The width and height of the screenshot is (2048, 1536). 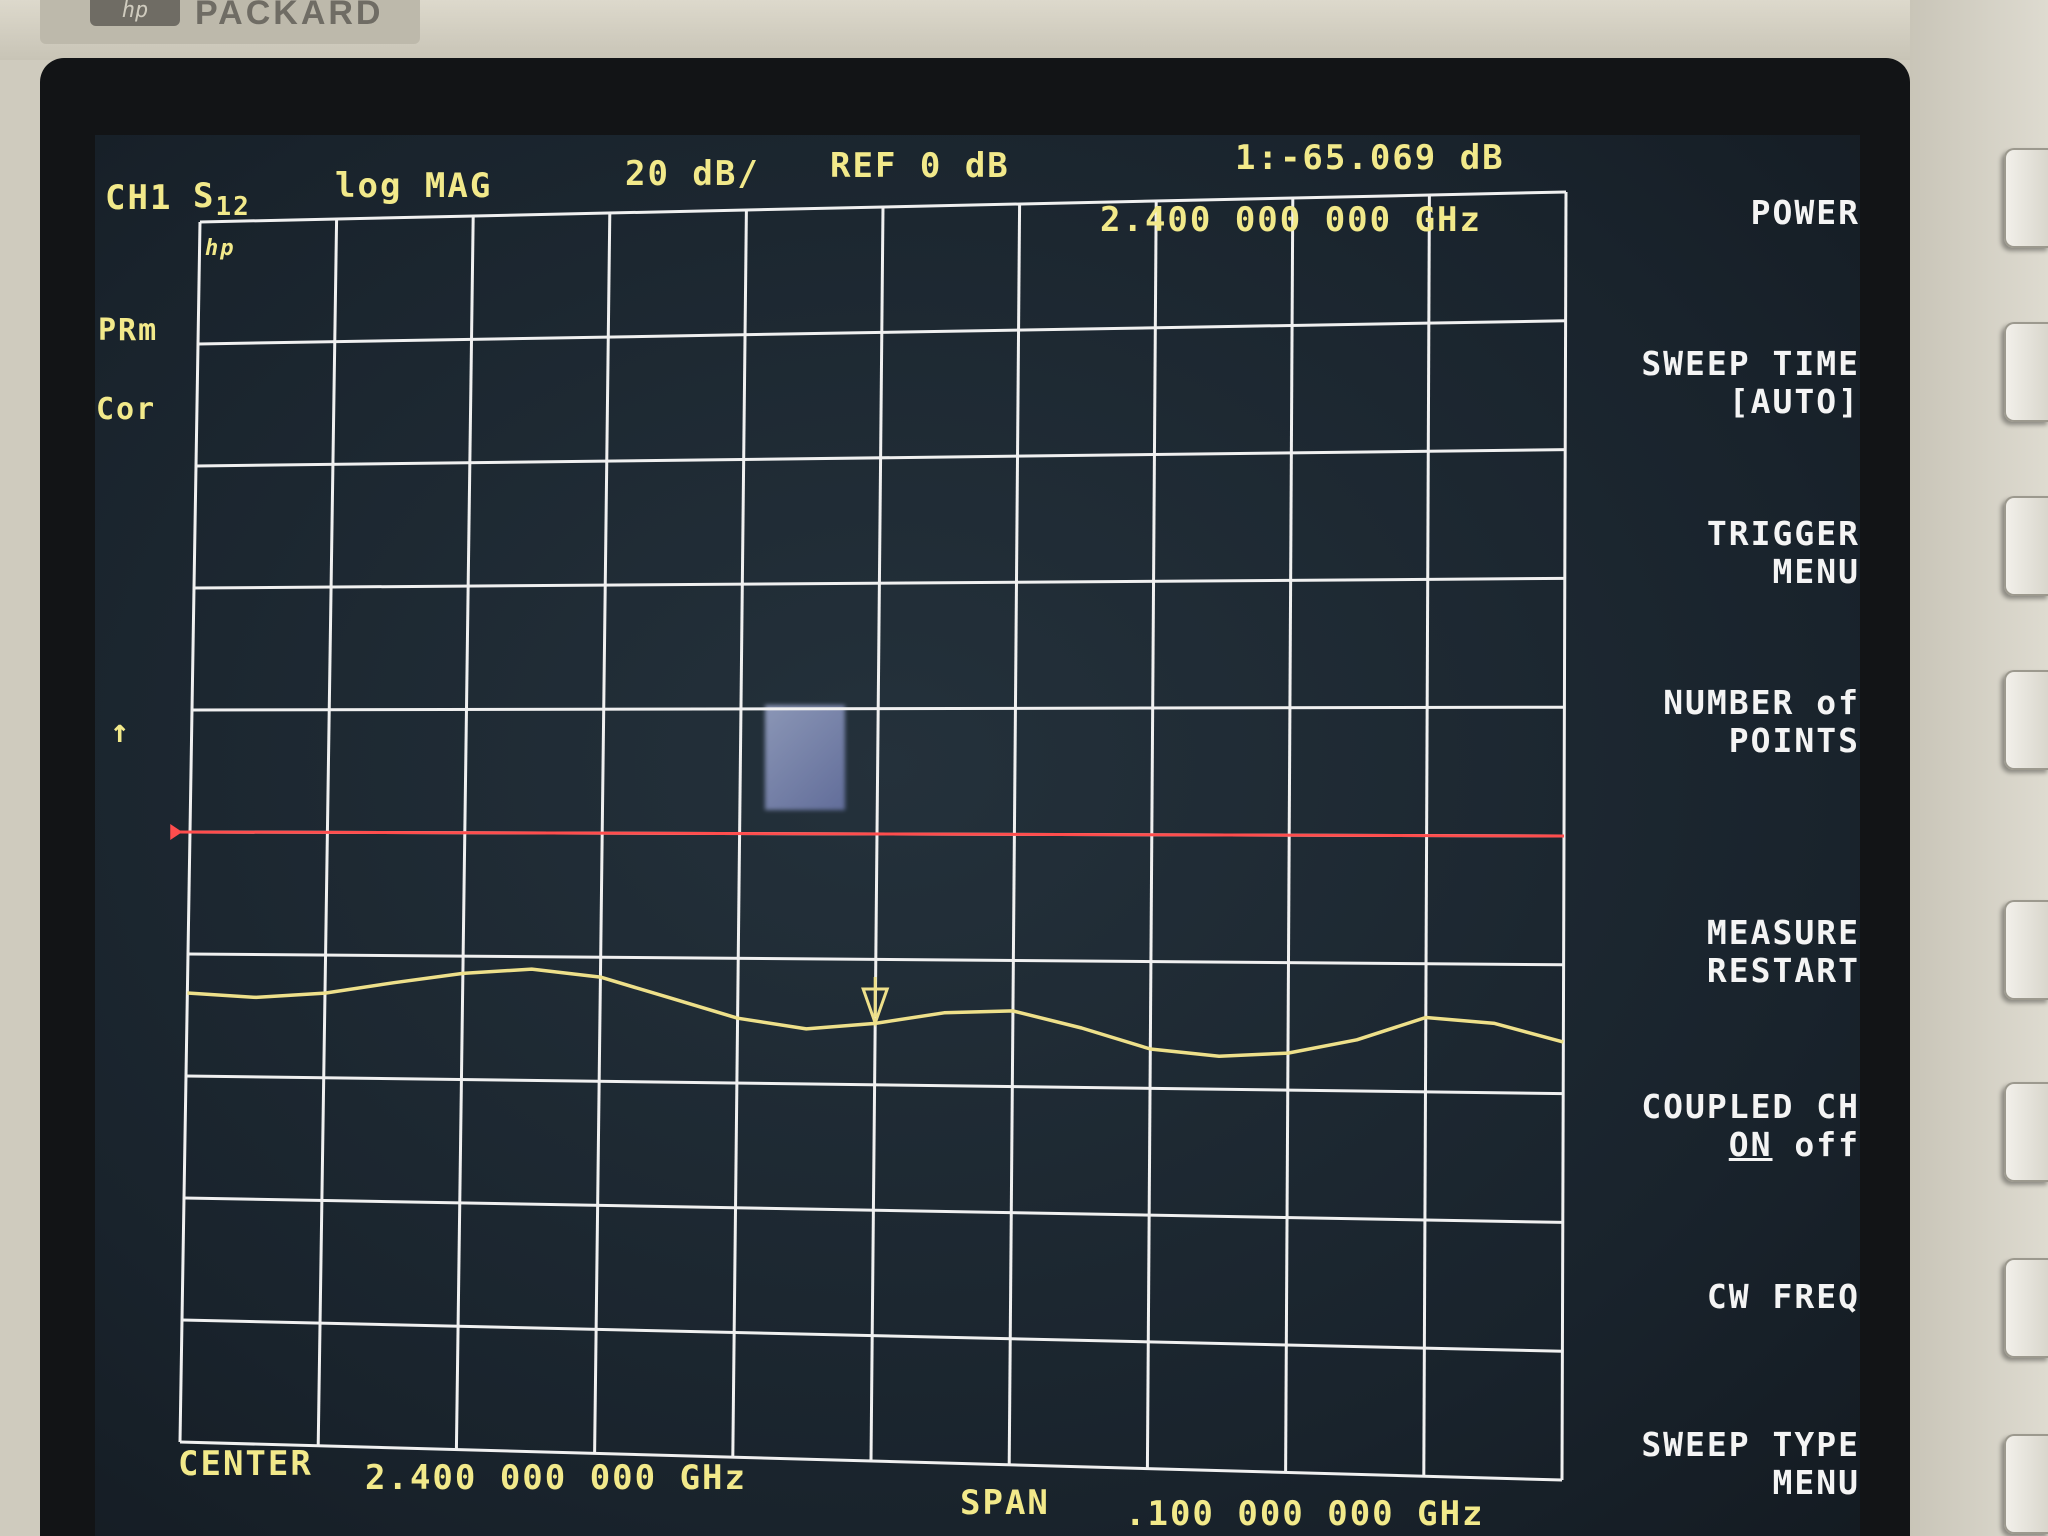 What do you see at coordinates (1291, 220) in the screenshot?
I see `marker-frequency: 2.400 000 000 GHz` at bounding box center [1291, 220].